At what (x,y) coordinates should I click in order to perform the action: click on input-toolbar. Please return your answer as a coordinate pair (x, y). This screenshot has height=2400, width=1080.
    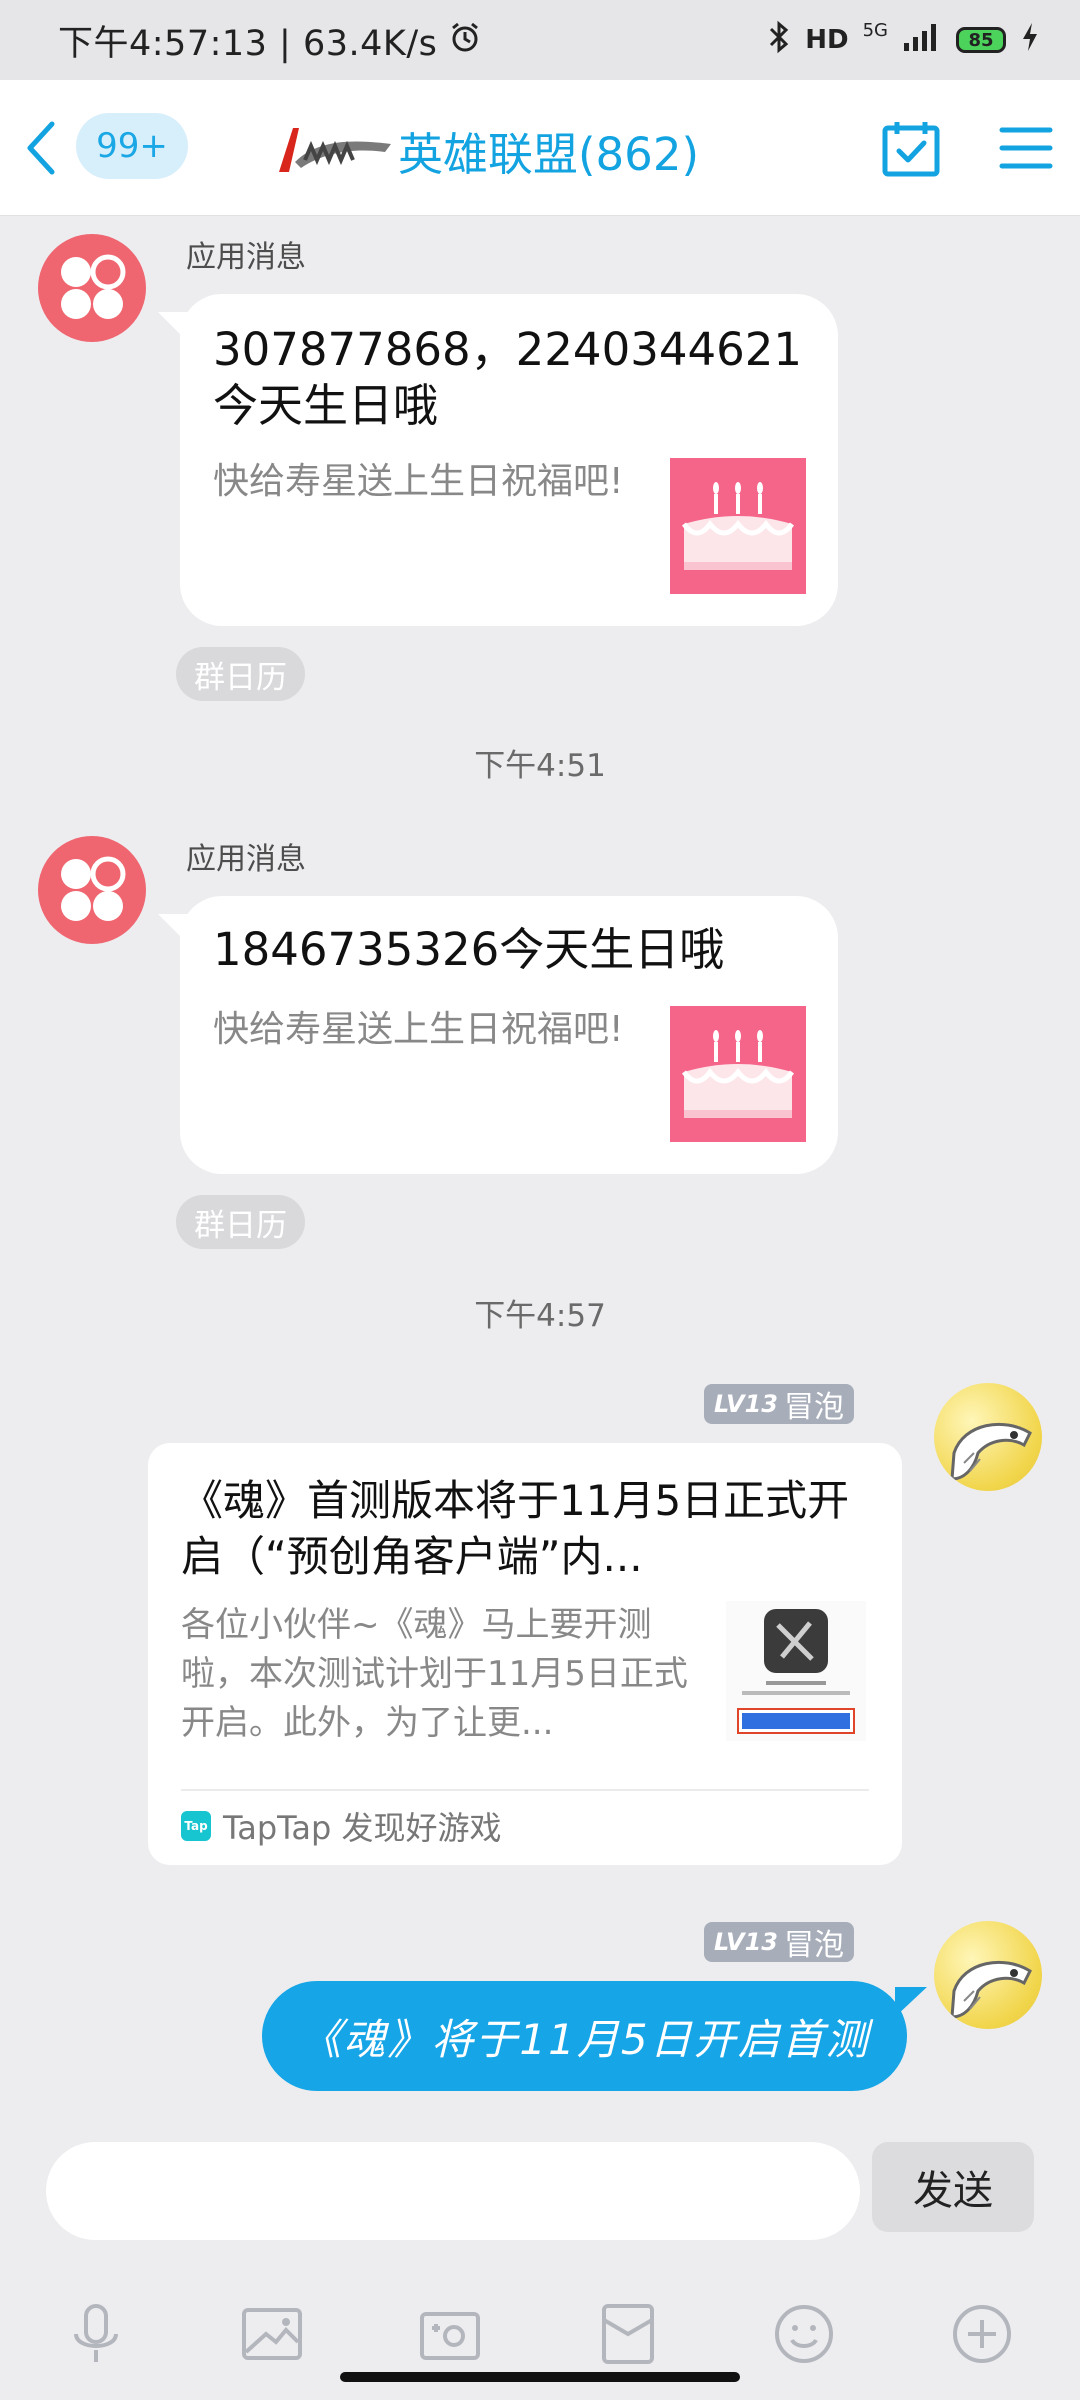
    Looking at the image, I should click on (540, 2338).